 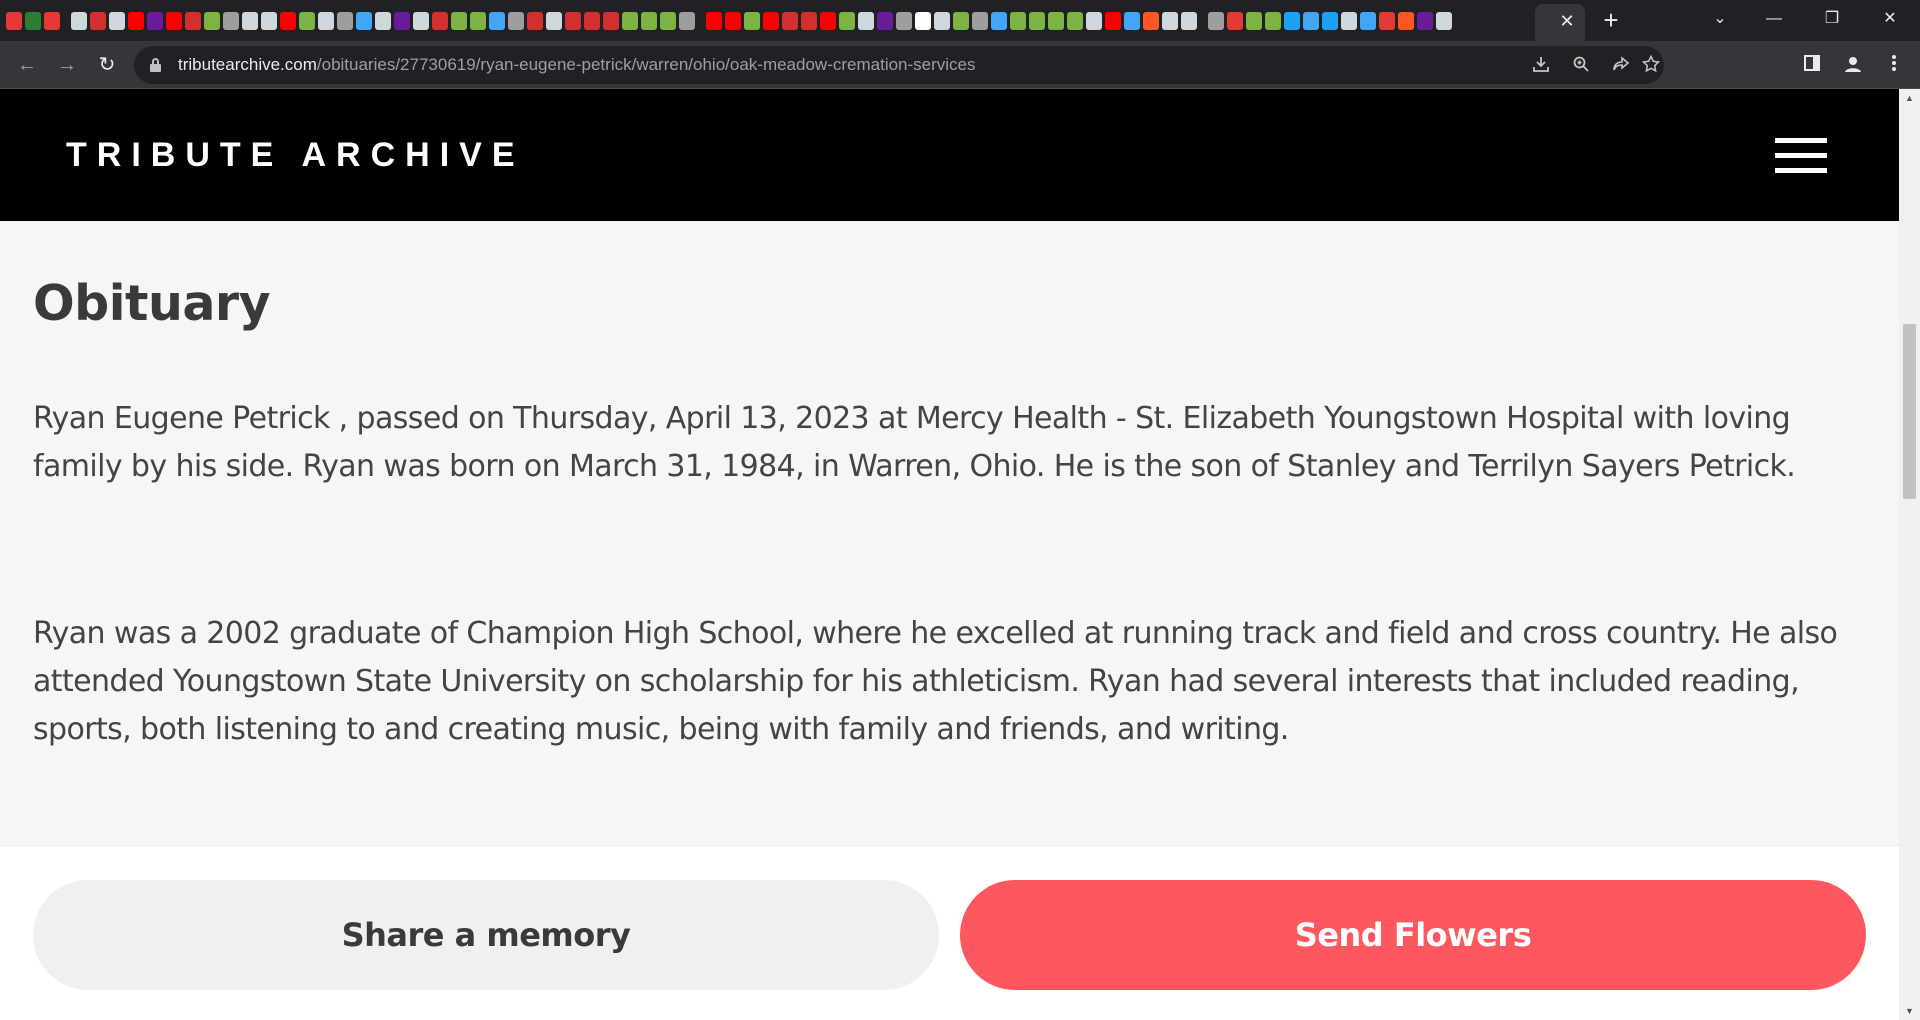 I want to click on minimize-button: —, so click(x=1774, y=19).